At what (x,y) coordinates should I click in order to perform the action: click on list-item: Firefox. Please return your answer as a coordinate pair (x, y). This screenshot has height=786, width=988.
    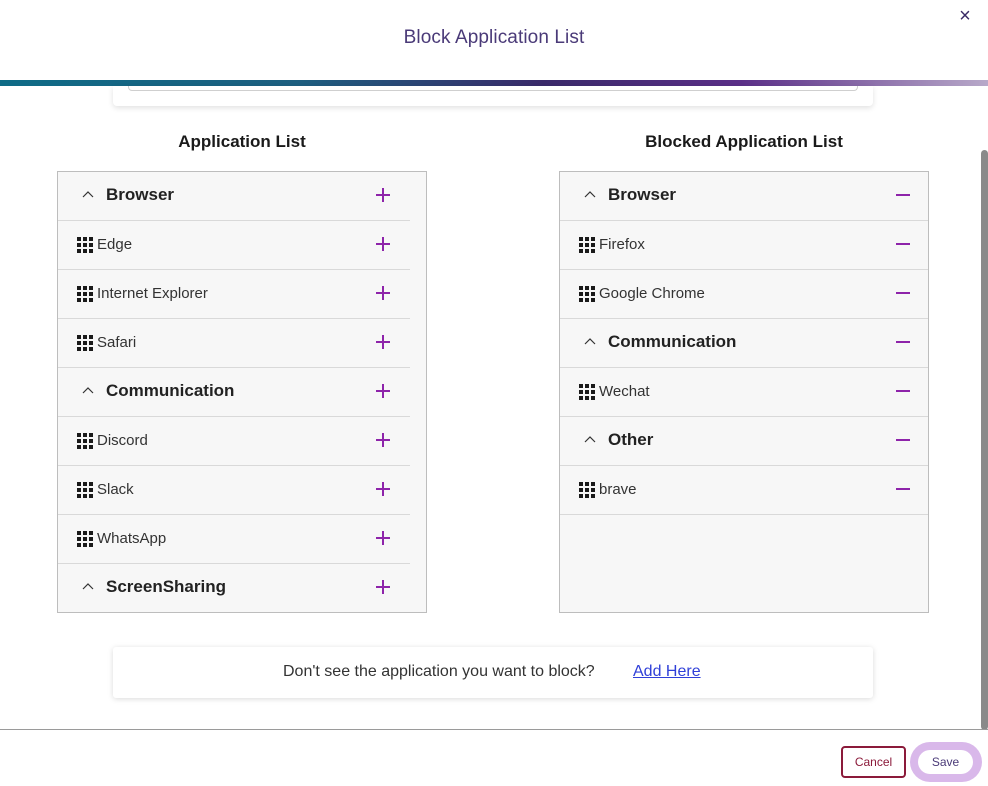
    Looking at the image, I should click on (744, 245).